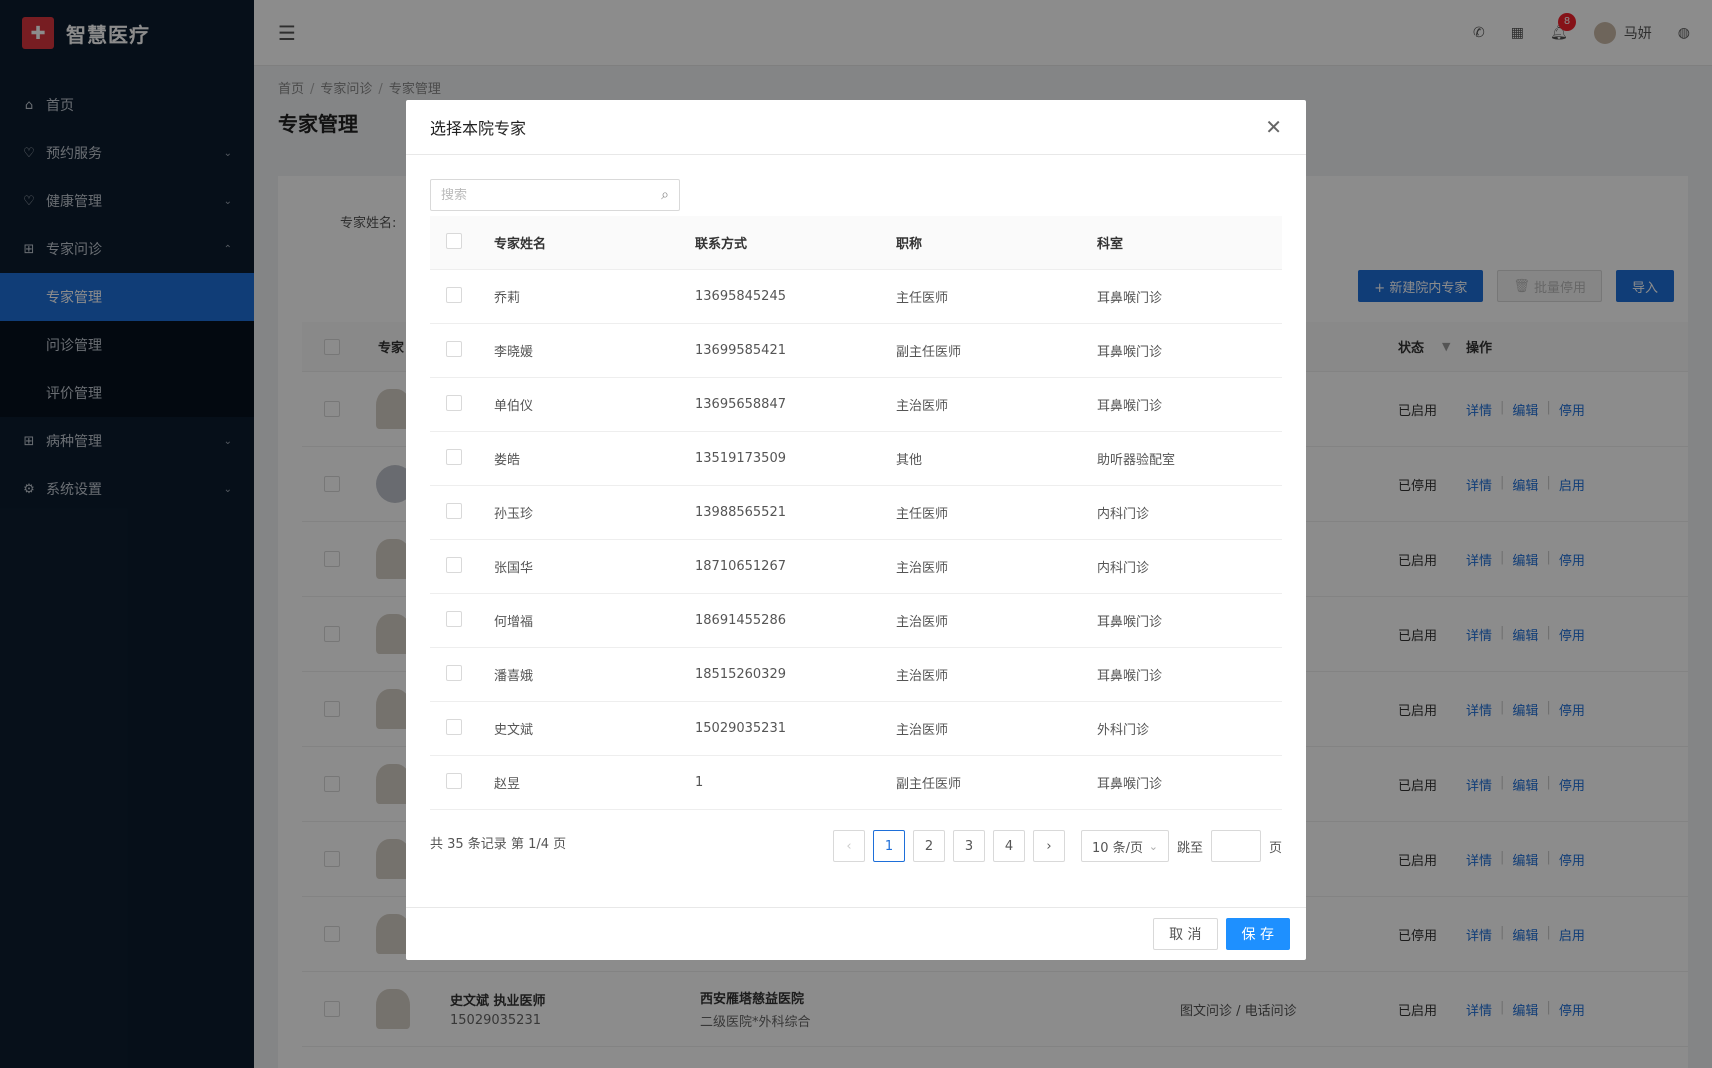 Image resolution: width=1712 pixels, height=1068 pixels. Describe the element at coordinates (1275, 848) in the screenshot. I see `jump-suffix: 页` at that location.